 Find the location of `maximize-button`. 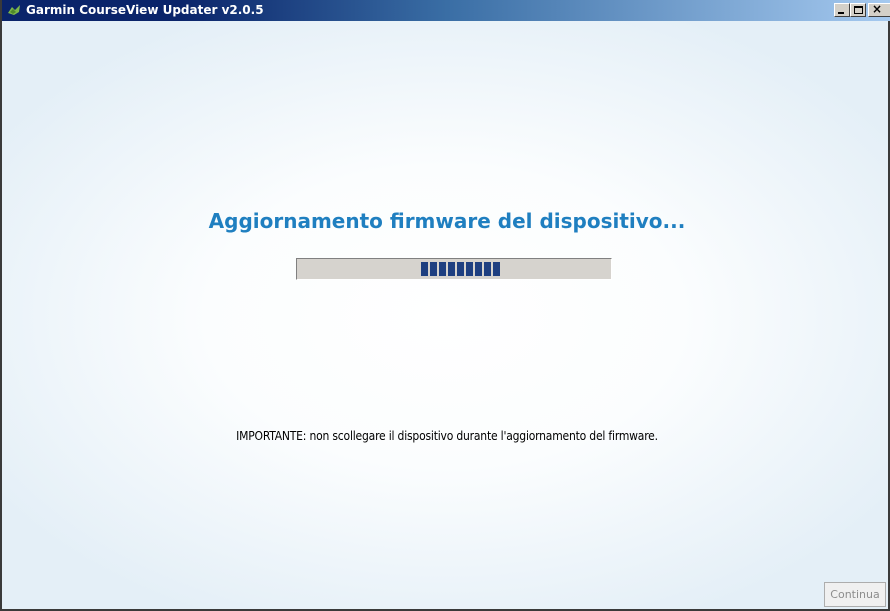

maximize-button is located at coordinates (858, 10).